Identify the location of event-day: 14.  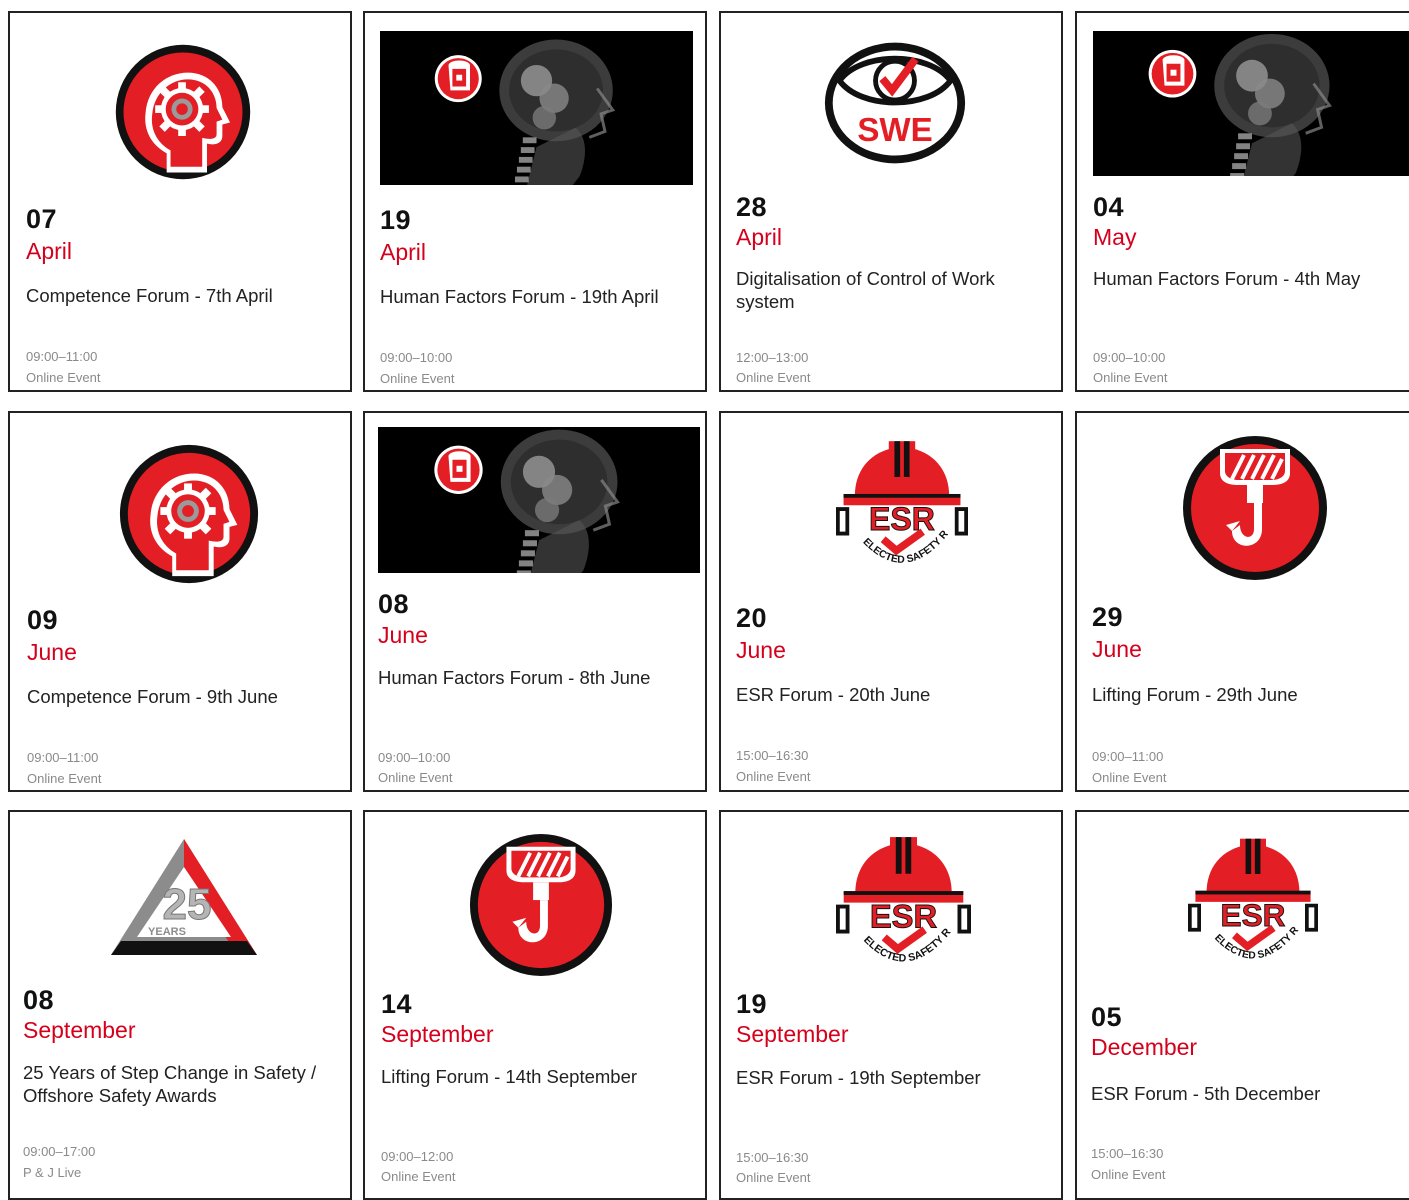
(397, 1004).